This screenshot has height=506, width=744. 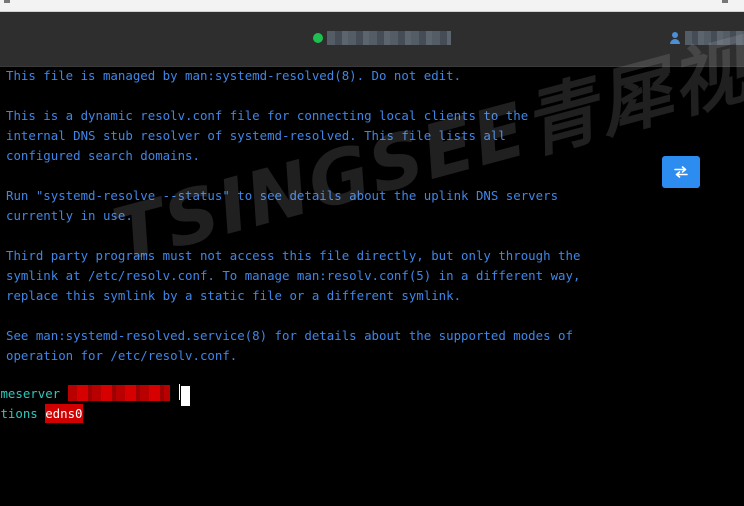 I want to click on nameserver-line: ameserver, so click(x=85, y=394).